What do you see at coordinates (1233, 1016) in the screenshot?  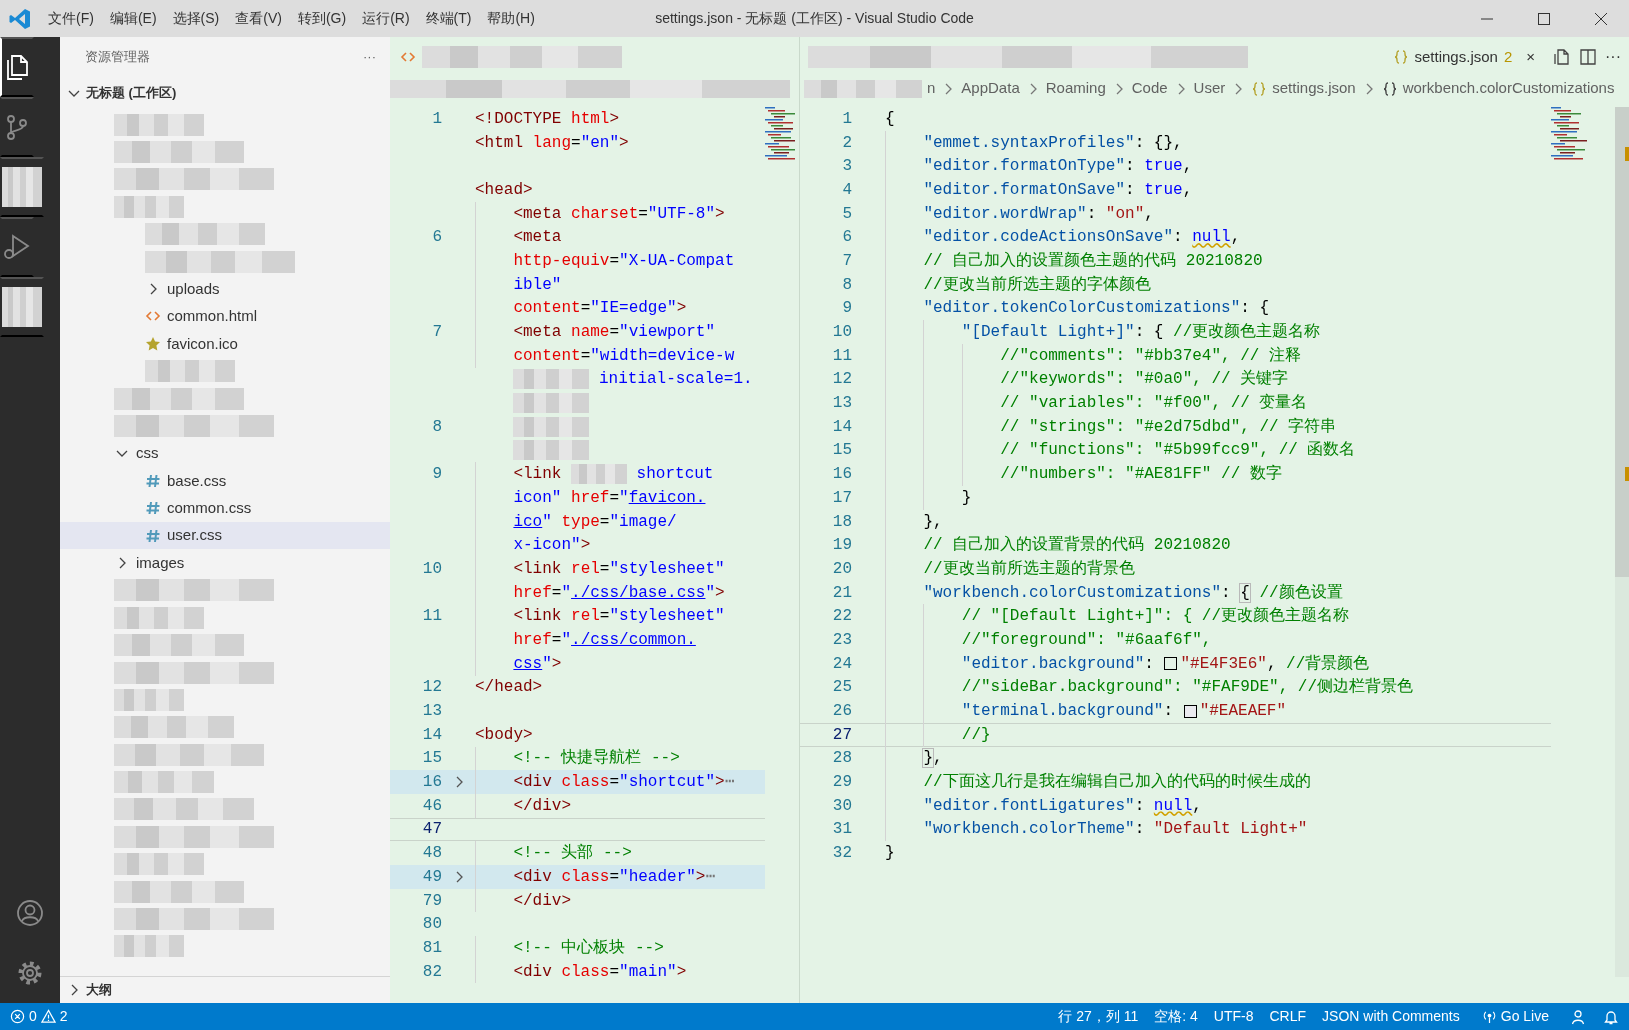 I see `status-item: UTF-8` at bounding box center [1233, 1016].